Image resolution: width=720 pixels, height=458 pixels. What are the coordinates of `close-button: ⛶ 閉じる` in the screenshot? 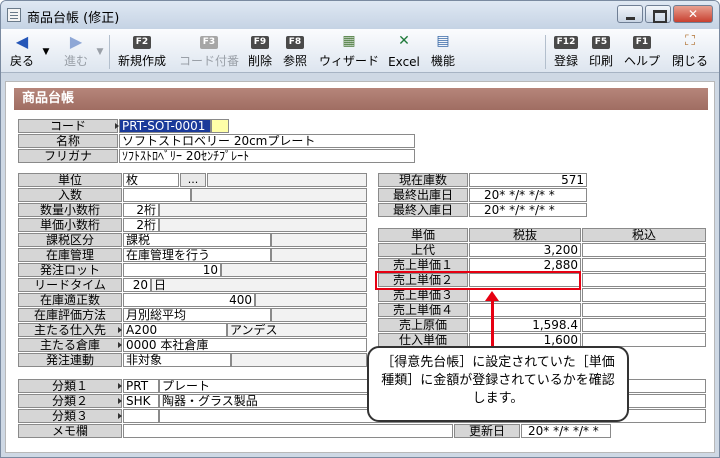 It's located at (690, 52).